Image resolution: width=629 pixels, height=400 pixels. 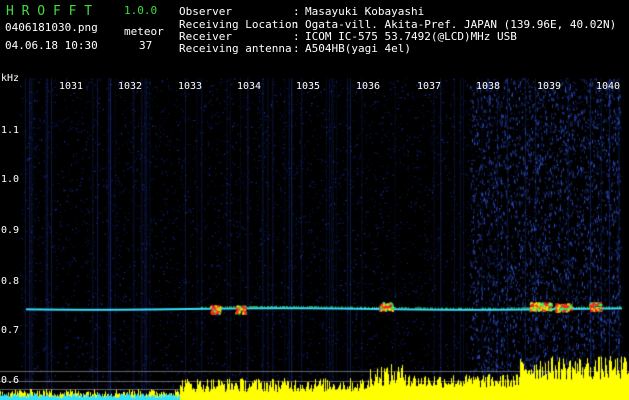 What do you see at coordinates (130, 86) in the screenshot?
I see `time-tick-label: 1032` at bounding box center [130, 86].